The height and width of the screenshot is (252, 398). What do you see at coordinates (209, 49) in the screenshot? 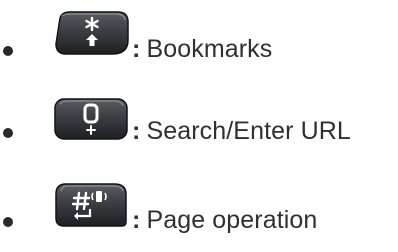
I see `bookmarks-label: Bookmarks` at bounding box center [209, 49].